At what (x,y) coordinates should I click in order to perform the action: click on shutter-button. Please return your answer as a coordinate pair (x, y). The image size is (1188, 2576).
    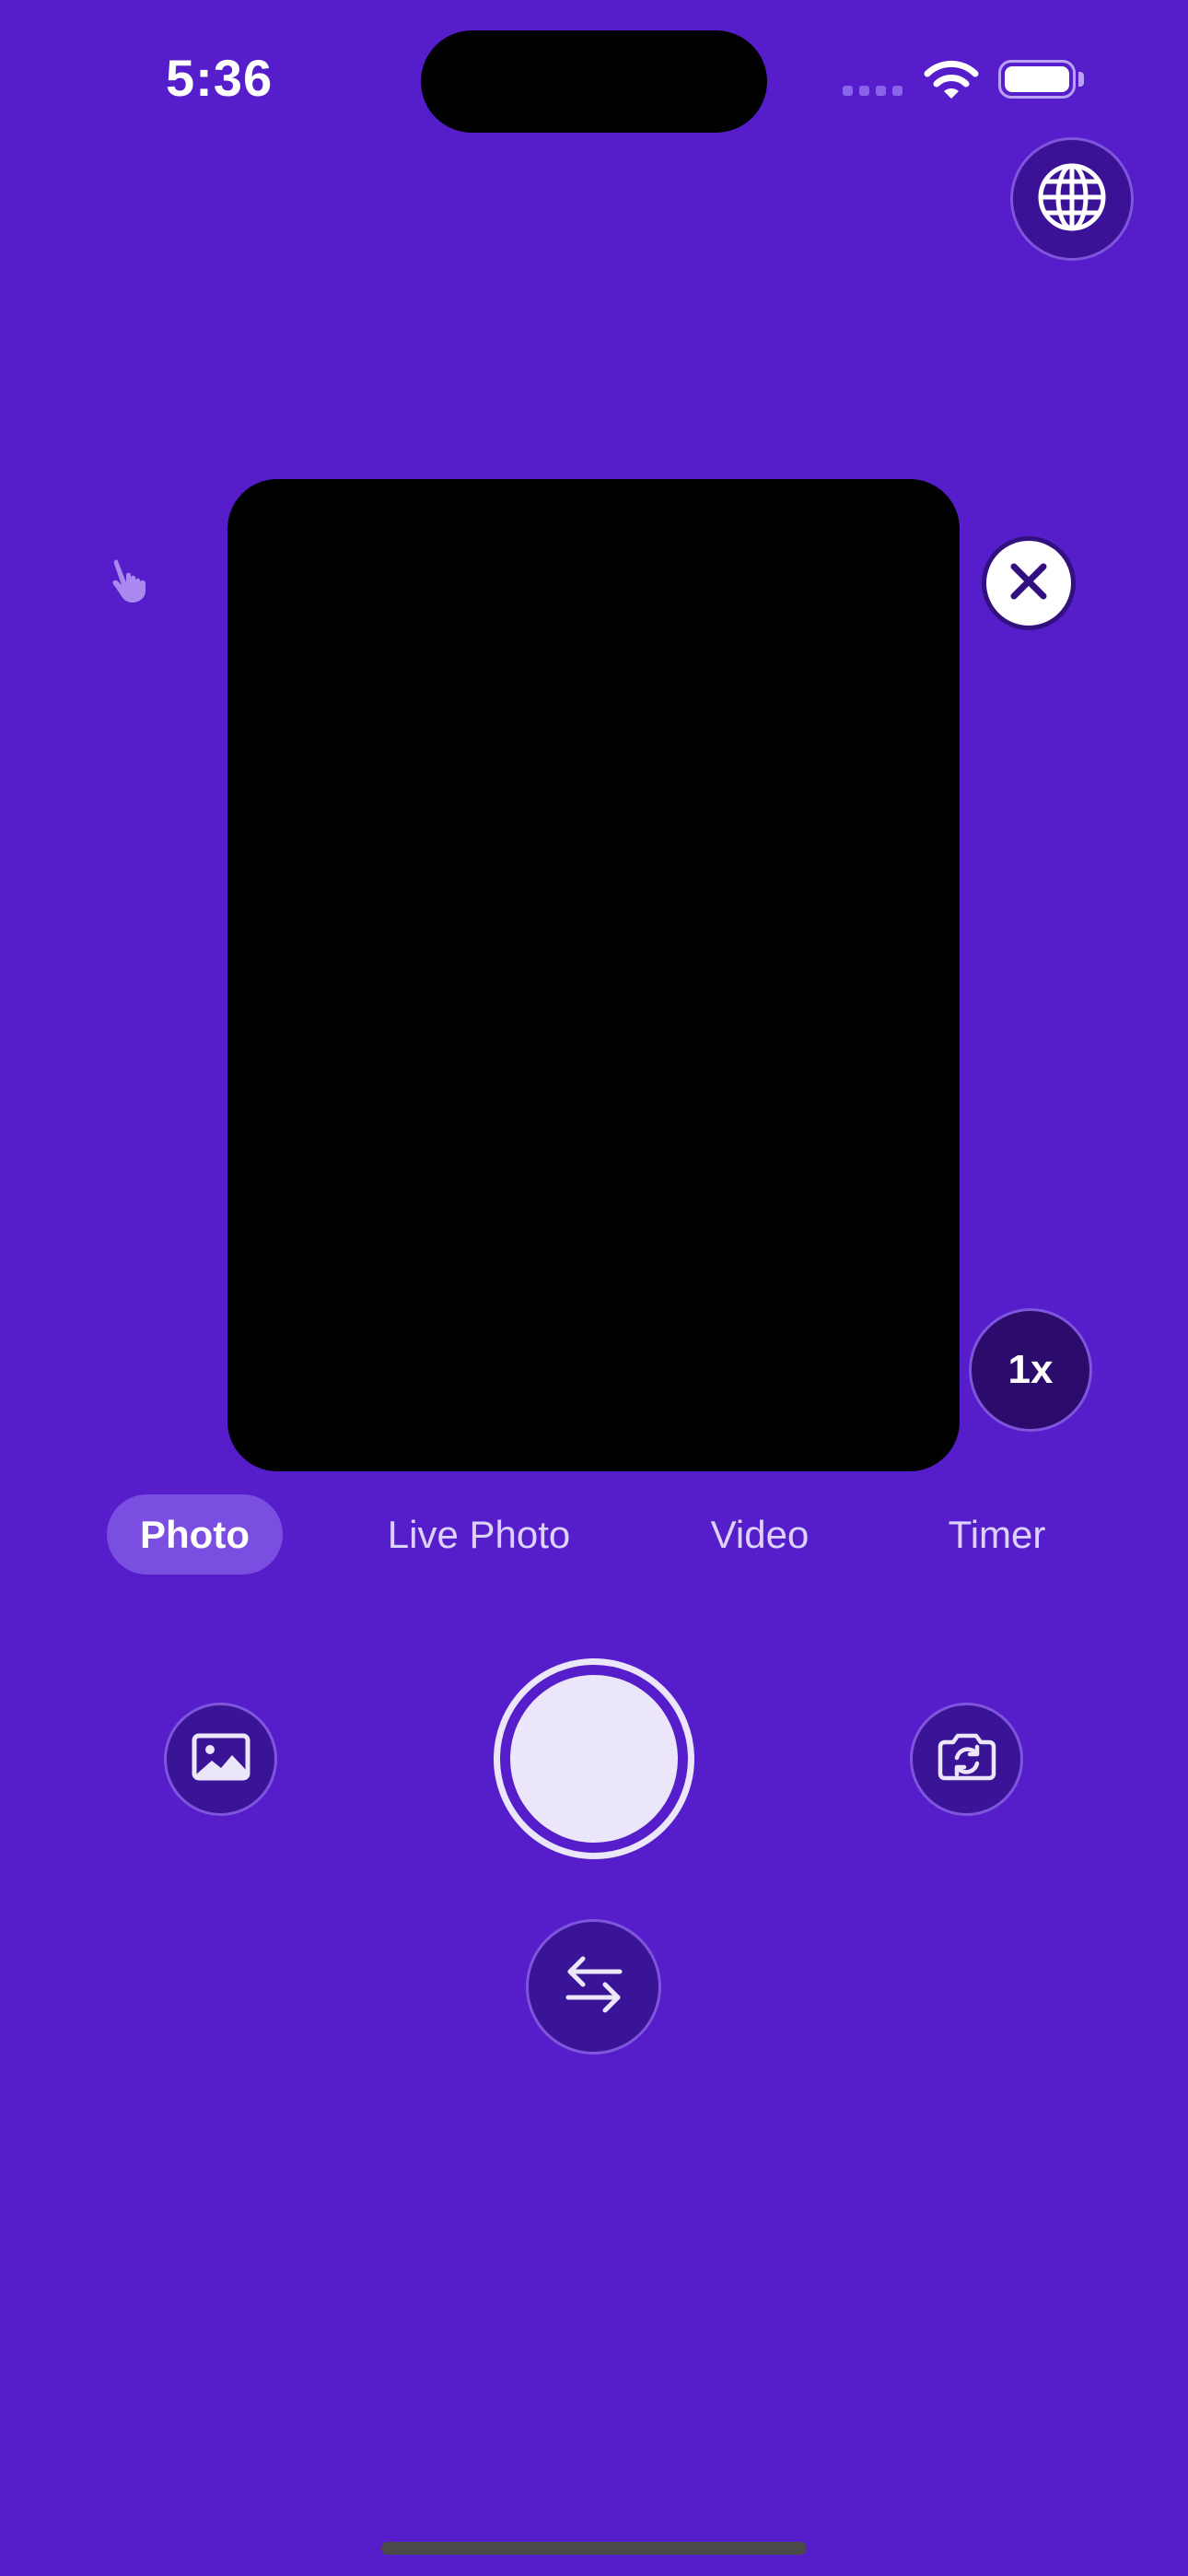
    Looking at the image, I should click on (594, 1758).